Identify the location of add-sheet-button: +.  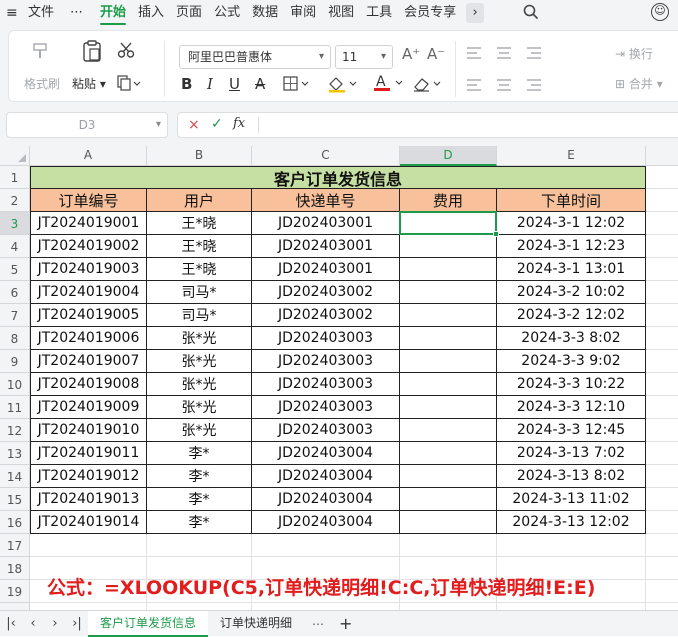
(345, 623).